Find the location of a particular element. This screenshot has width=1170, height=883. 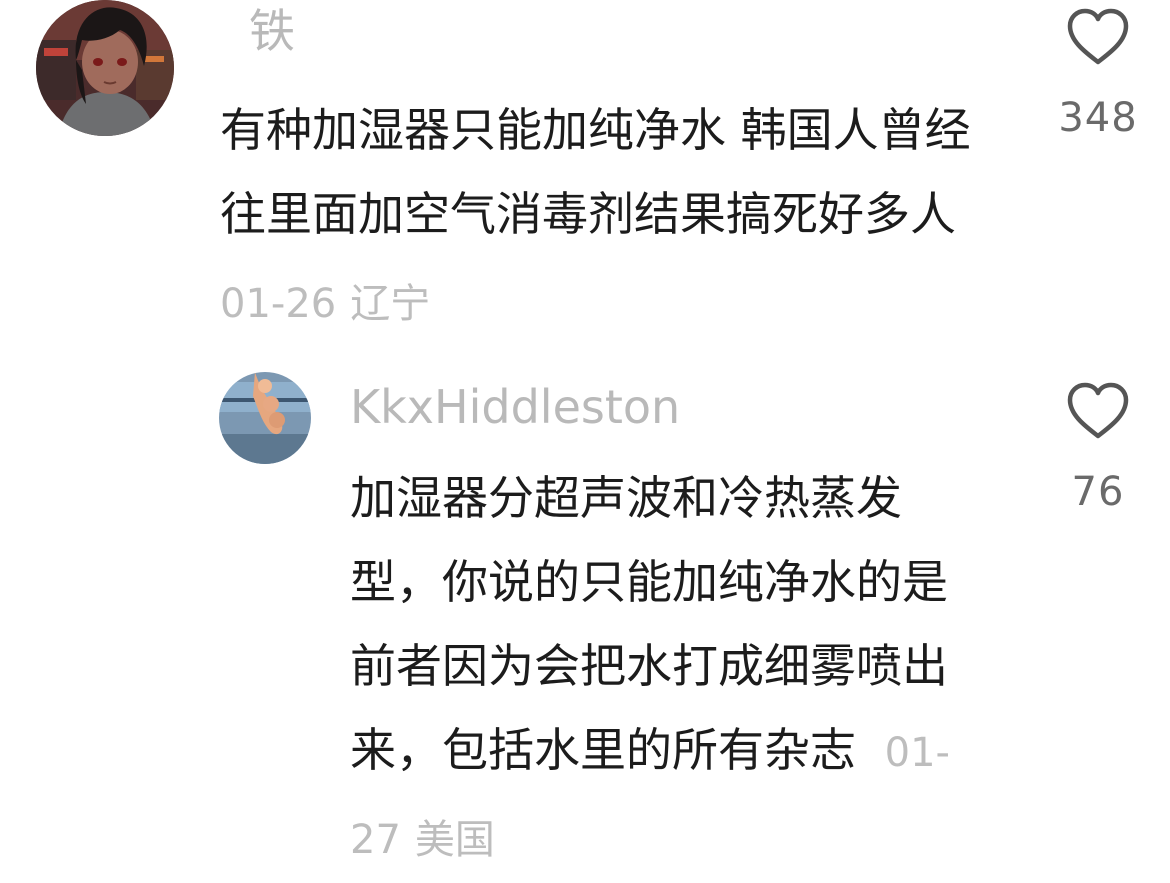

reply-location: 美国 is located at coordinates (454, 840).